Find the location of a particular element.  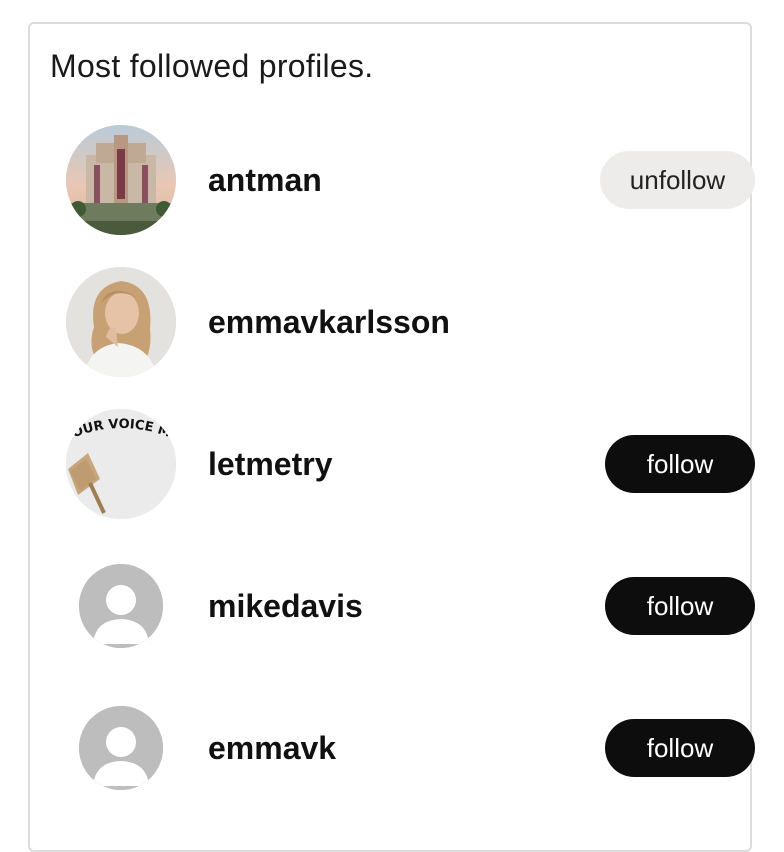

unfollow-button: unfollow is located at coordinates (677, 180).